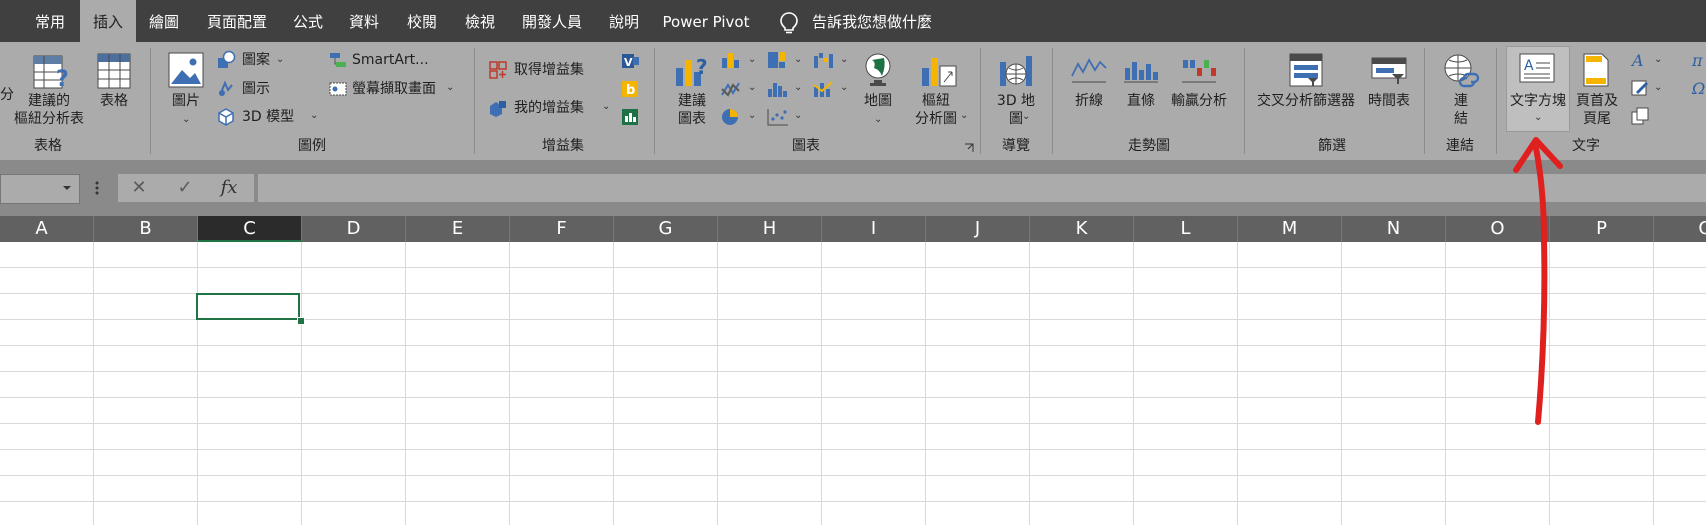 The width and height of the screenshot is (1706, 525). Describe the element at coordinates (779, 89) in the screenshot. I see `statistic-chart-icon` at that location.